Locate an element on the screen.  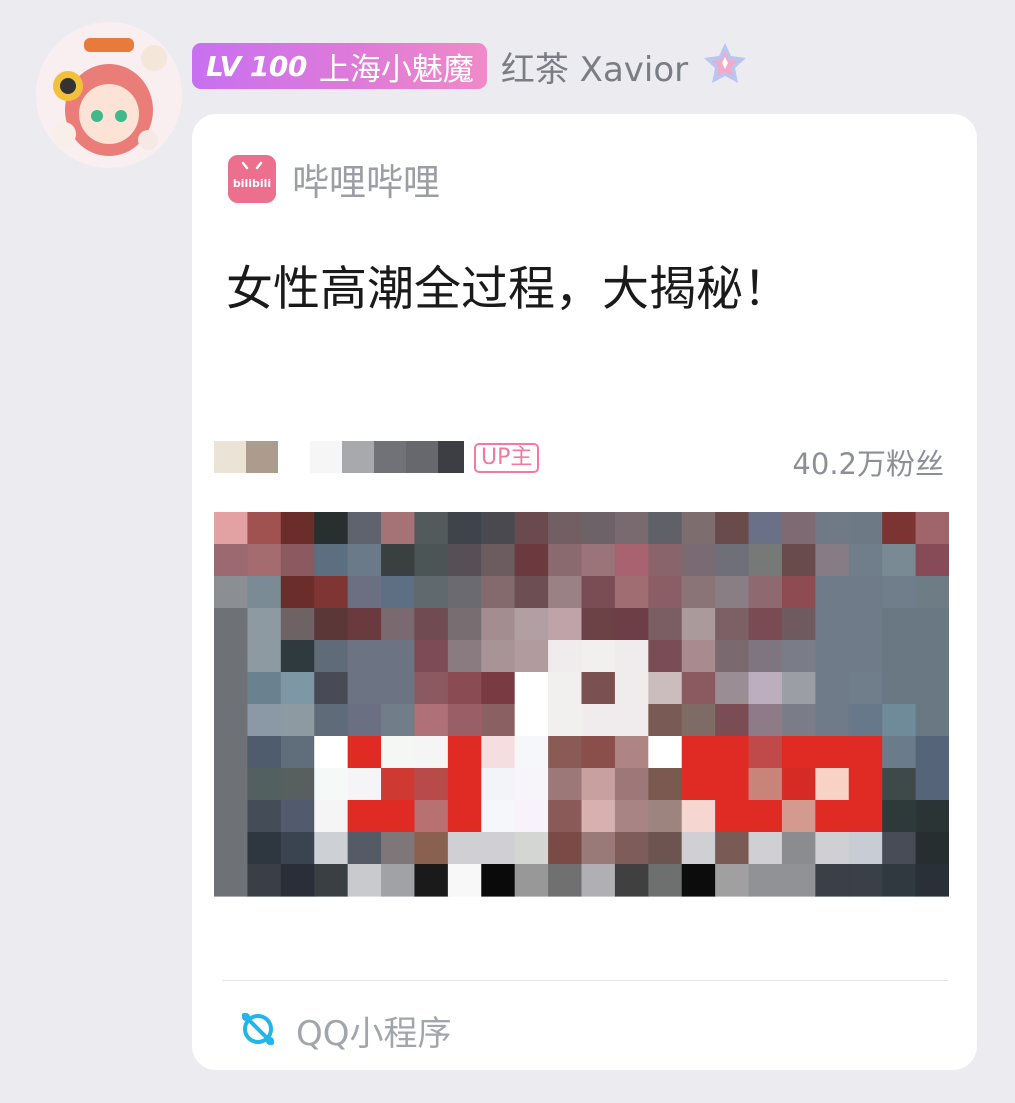
level-text: LV 100 is located at coordinates (256, 66).